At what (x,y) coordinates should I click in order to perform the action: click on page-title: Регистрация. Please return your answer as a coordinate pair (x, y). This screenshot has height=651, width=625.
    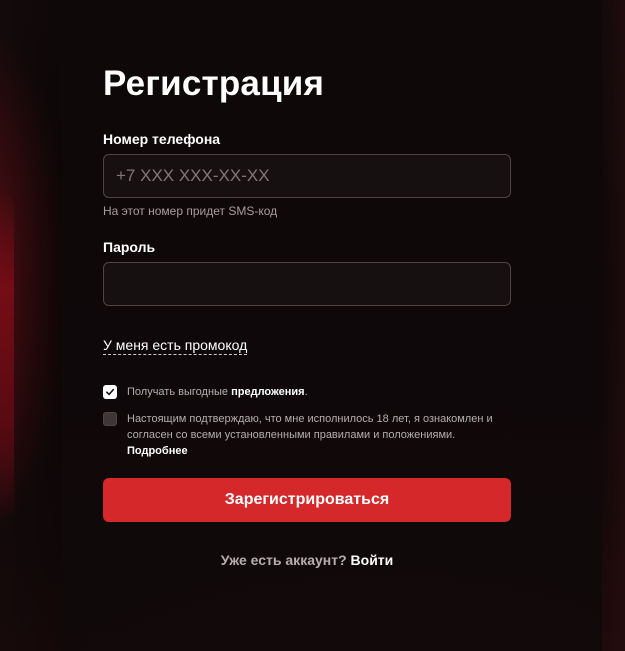
    Looking at the image, I should click on (214, 83).